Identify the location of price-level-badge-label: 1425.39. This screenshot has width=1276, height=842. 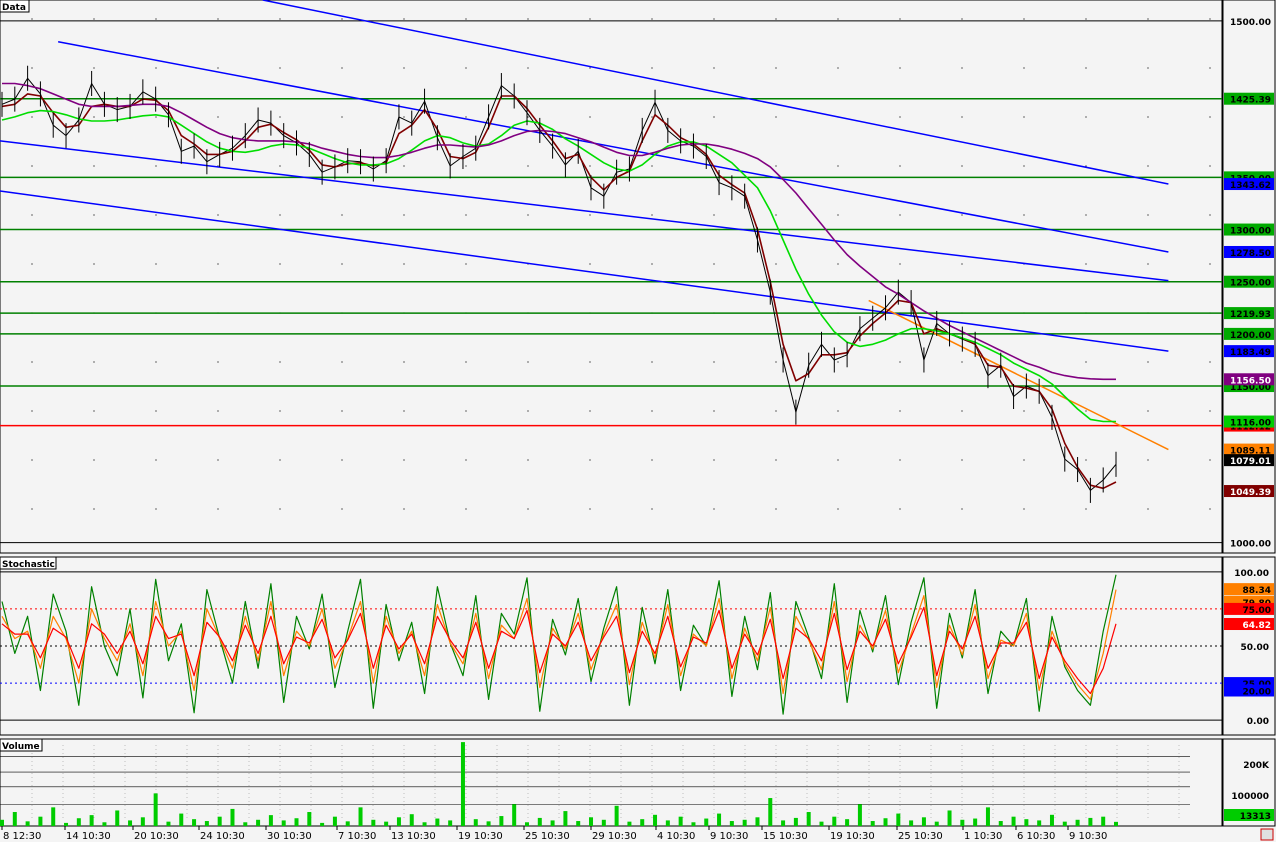
(1250, 101).